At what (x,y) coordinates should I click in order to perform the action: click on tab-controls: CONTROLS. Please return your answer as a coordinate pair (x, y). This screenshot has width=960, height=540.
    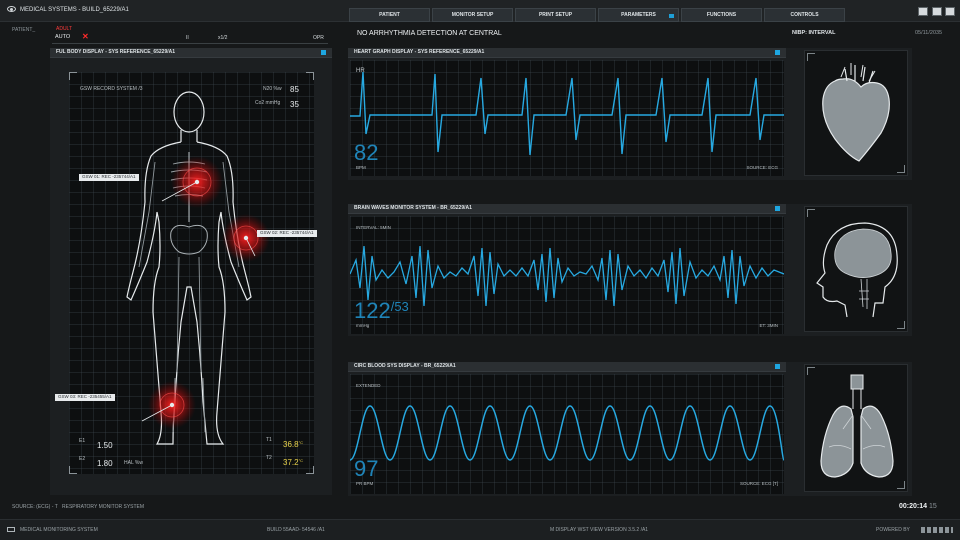
    Looking at the image, I should click on (804, 15).